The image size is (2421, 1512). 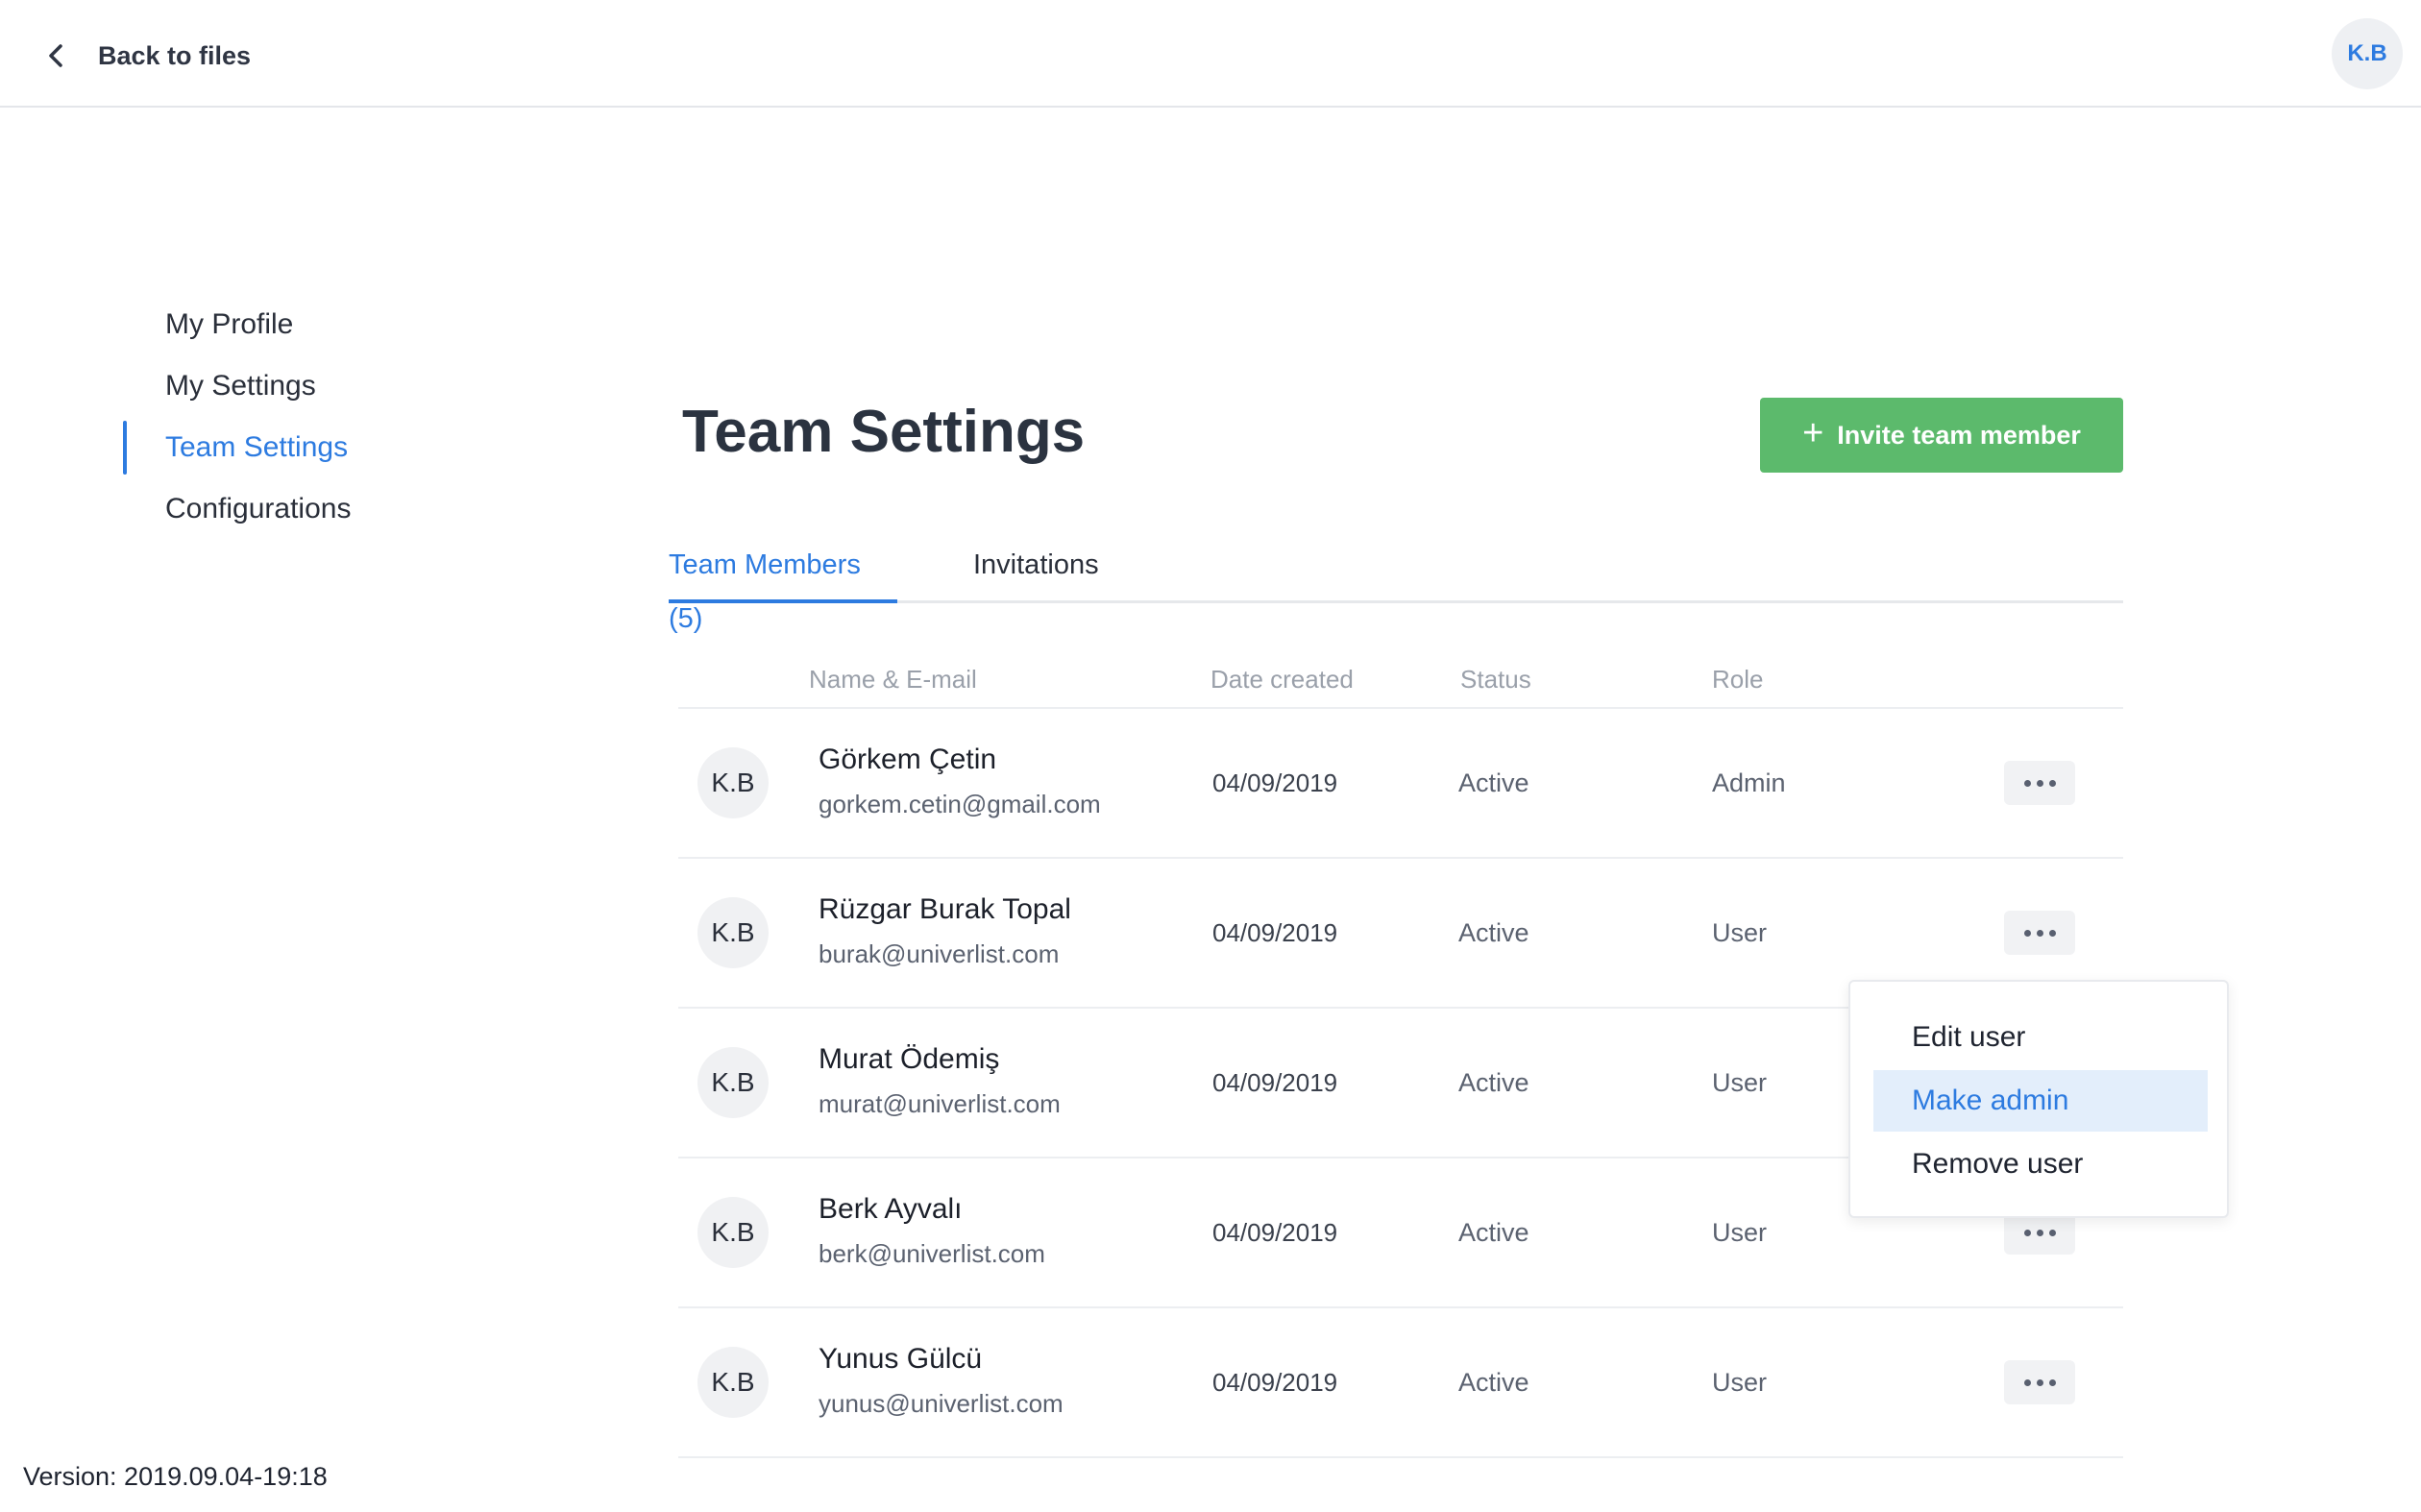 What do you see at coordinates (315, 386) in the screenshot?
I see `sidebar-item-my-settings: My Settings` at bounding box center [315, 386].